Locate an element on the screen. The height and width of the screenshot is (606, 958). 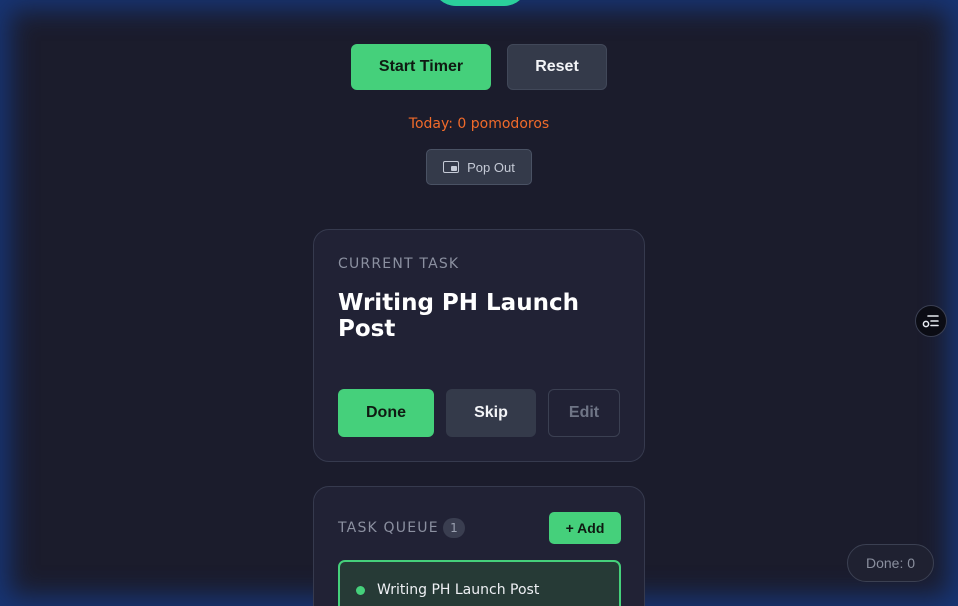
today-pomodoro-count: Today: 0 pomodoros is located at coordinates (479, 124).